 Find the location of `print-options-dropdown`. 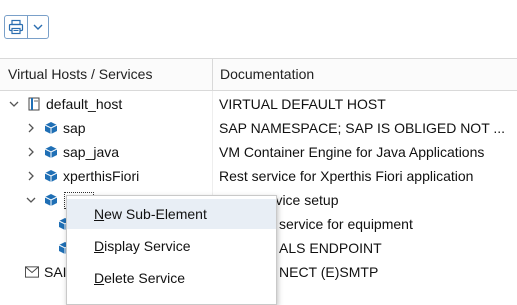

print-options-dropdown is located at coordinates (38, 27).